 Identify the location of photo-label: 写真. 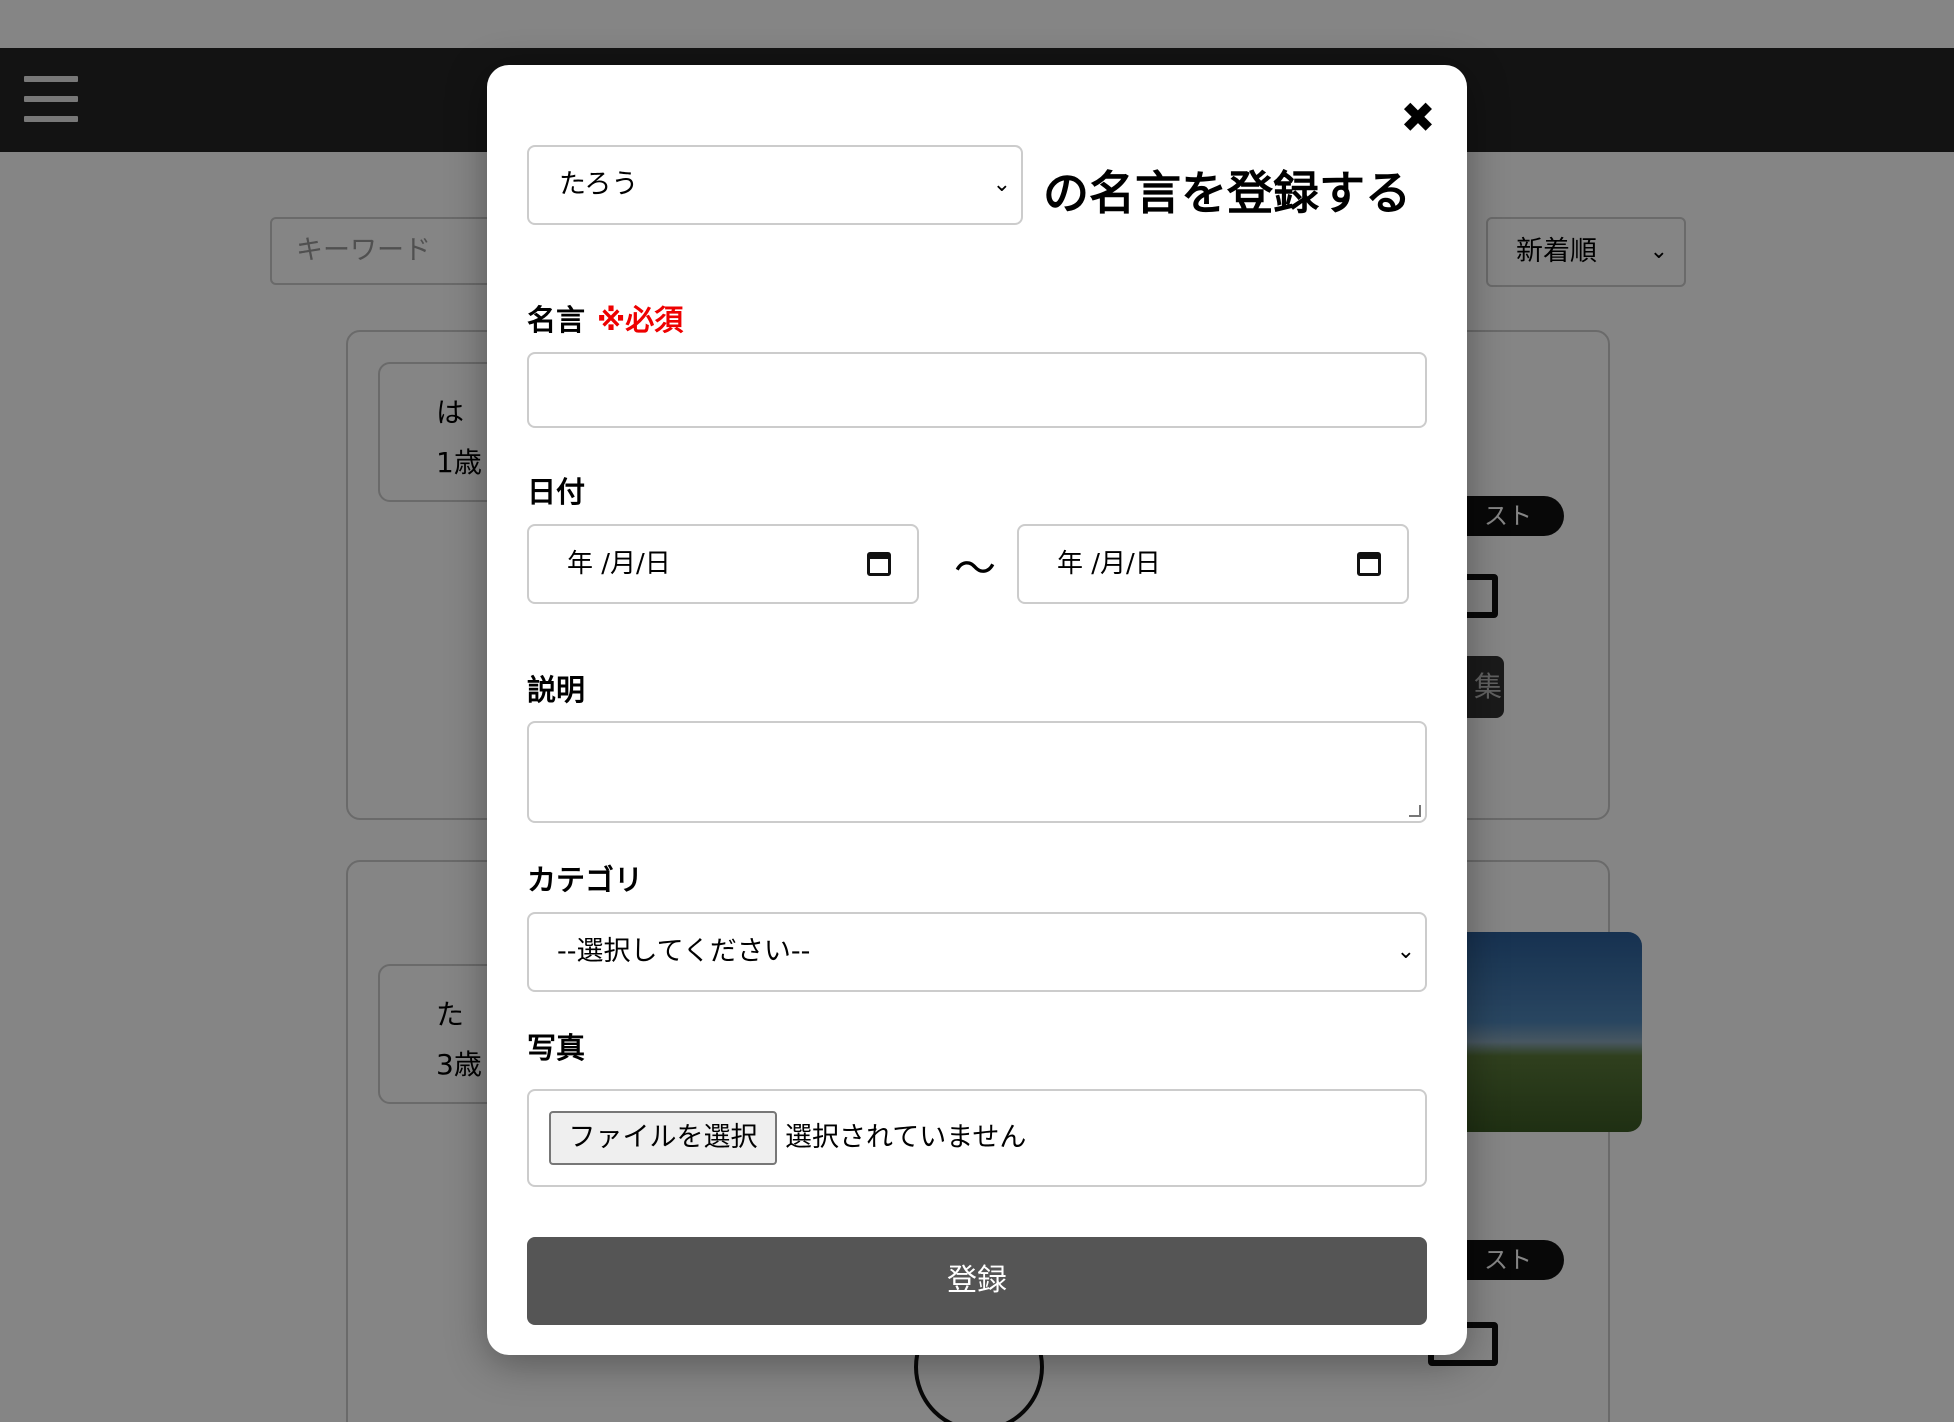
(556, 1048).